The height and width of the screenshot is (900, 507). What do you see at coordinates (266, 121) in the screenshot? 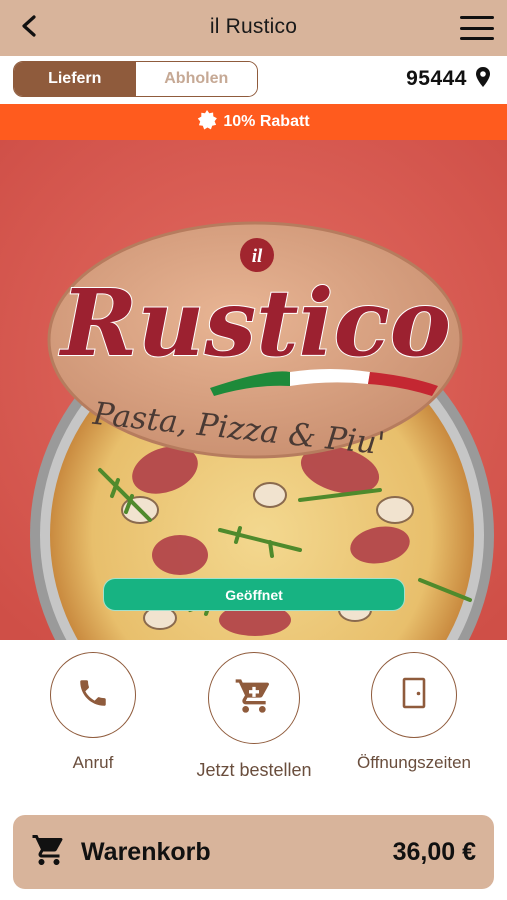
I see `discount-text: 10% Rabatt` at bounding box center [266, 121].